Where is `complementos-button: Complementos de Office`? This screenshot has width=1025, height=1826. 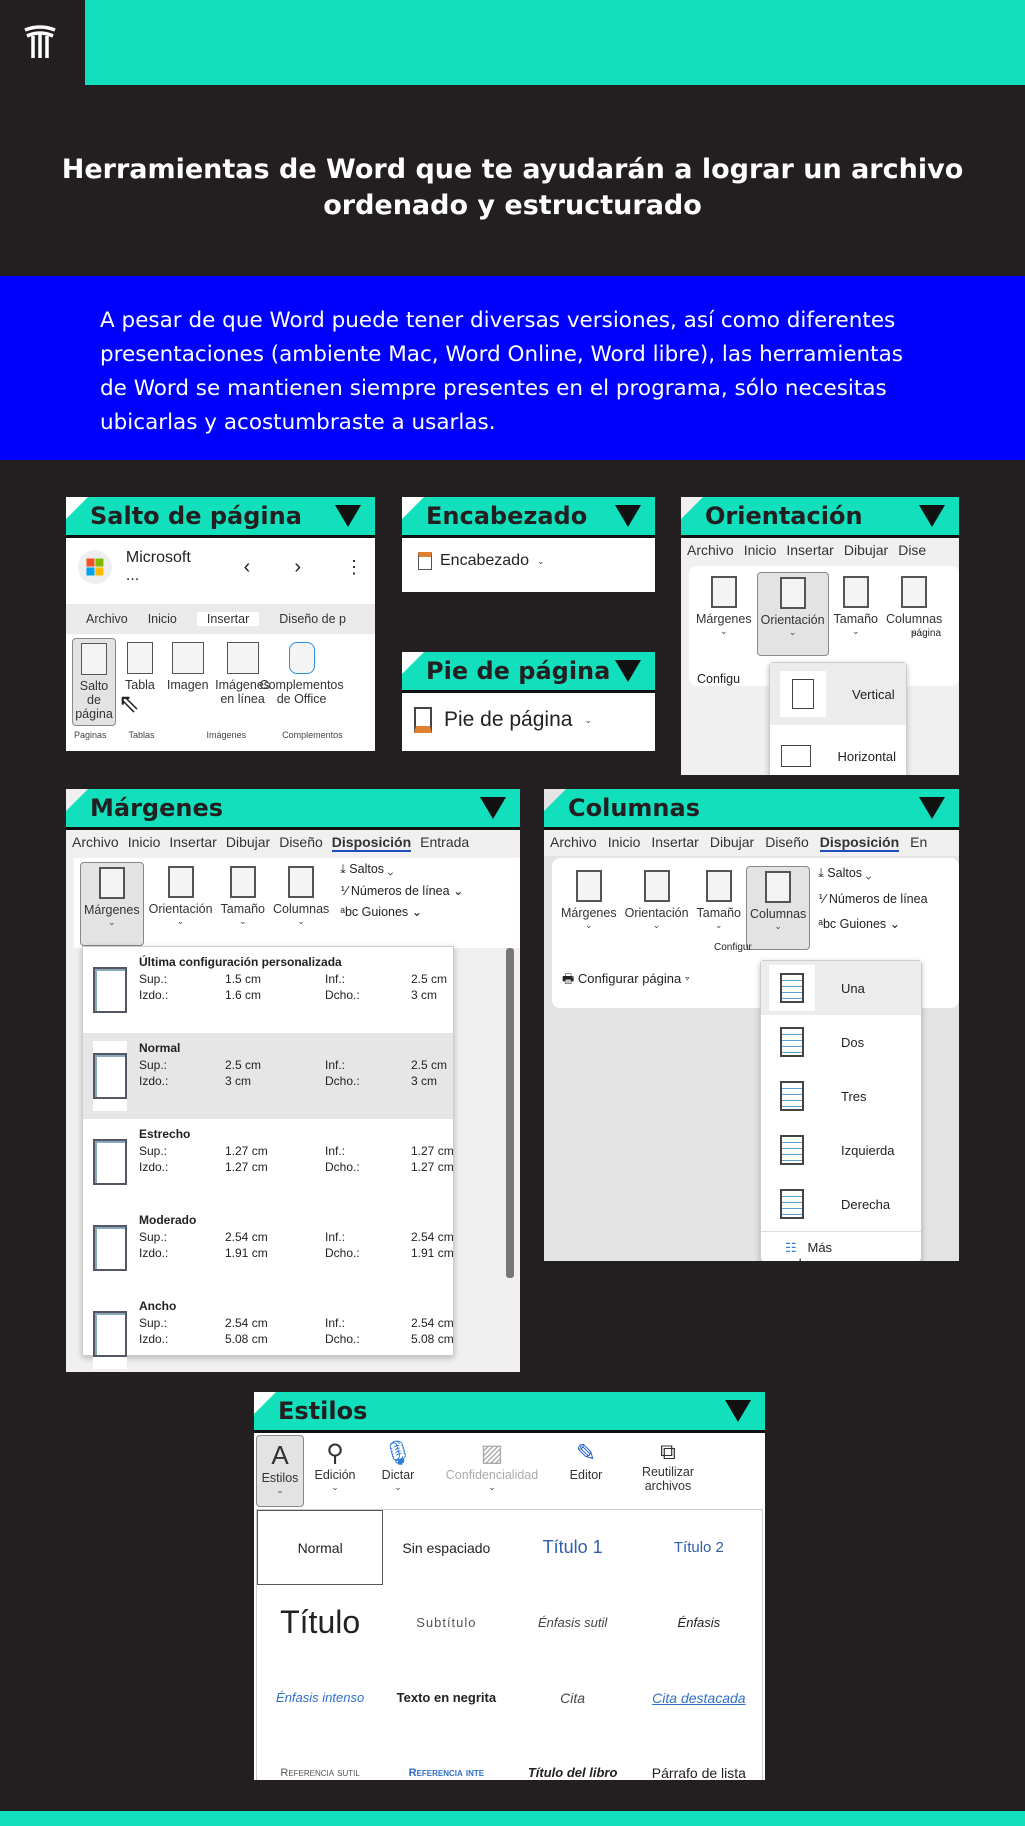
complementos-button: Complementos de Office is located at coordinates (302, 682).